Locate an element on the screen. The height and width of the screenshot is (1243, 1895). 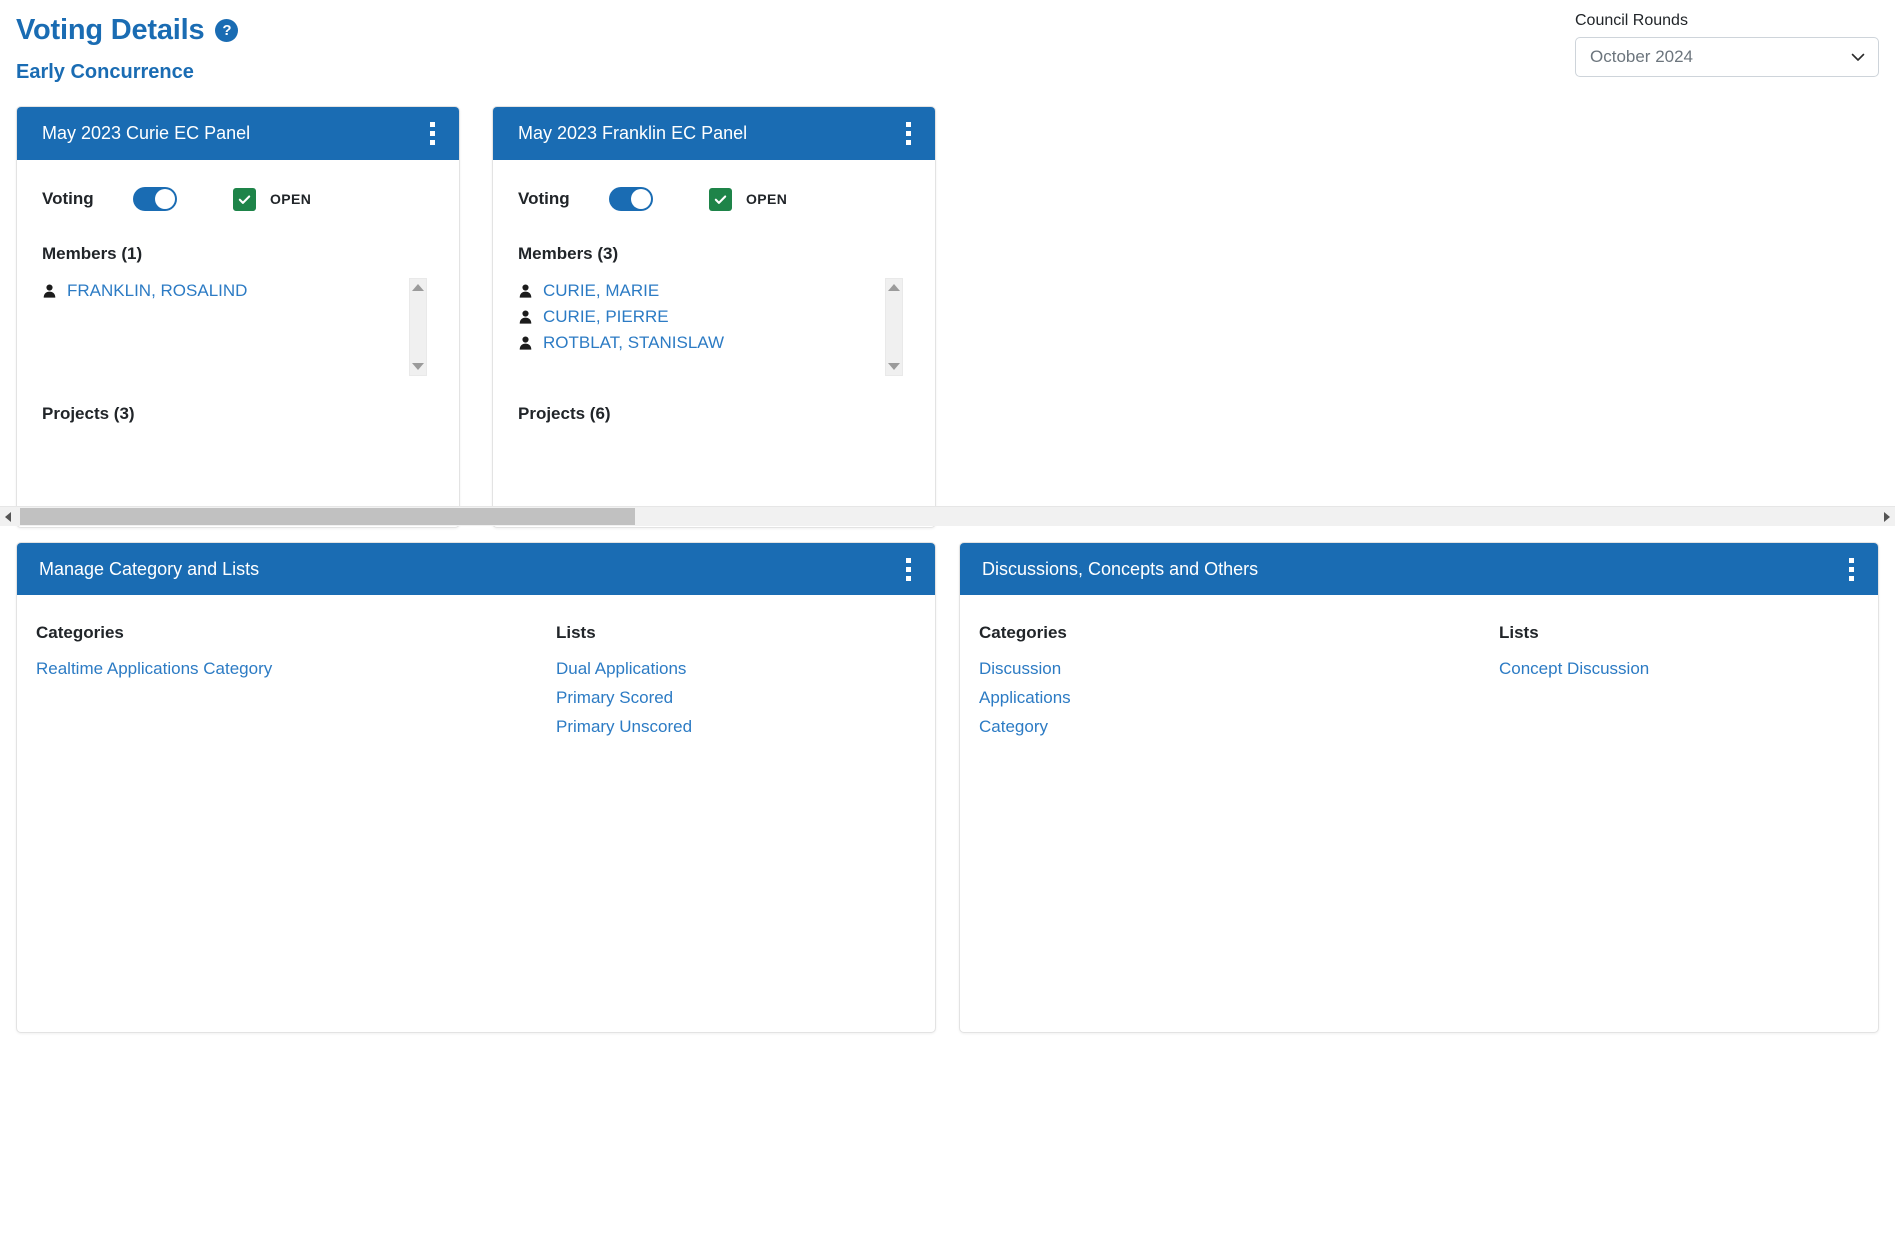
horizontal-scrollbar is located at coordinates (947, 516).